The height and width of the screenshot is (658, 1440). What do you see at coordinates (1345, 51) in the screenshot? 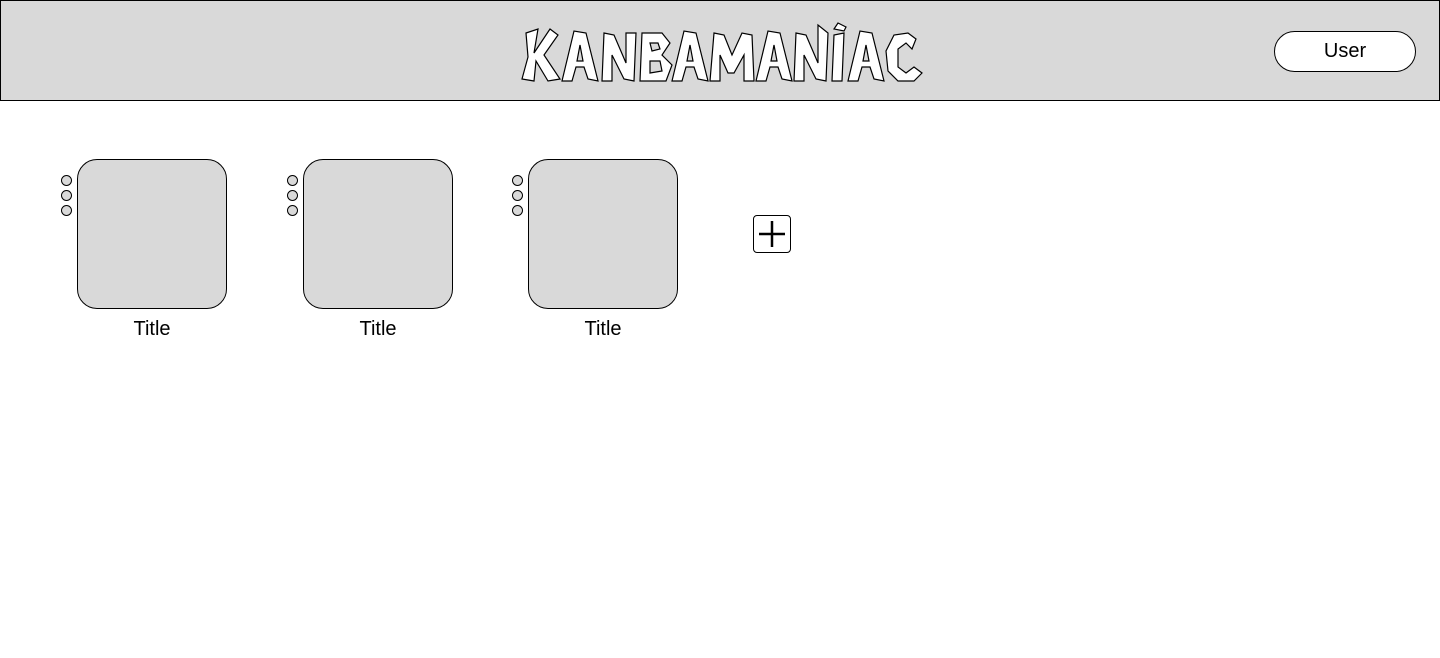
I see `user-button: User` at bounding box center [1345, 51].